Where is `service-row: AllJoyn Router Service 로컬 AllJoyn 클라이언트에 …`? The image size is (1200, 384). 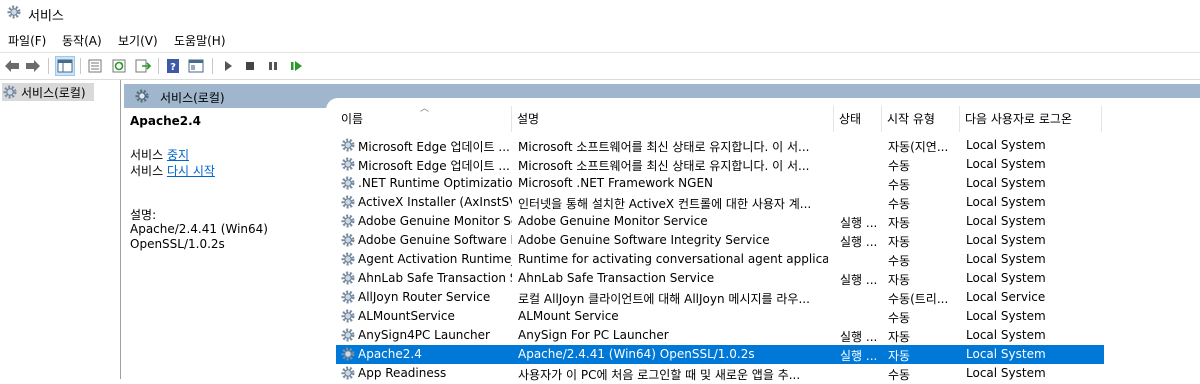 service-row: AllJoyn Router Service 로컬 AllJoyn 클라이언트에 … is located at coordinates (720, 297).